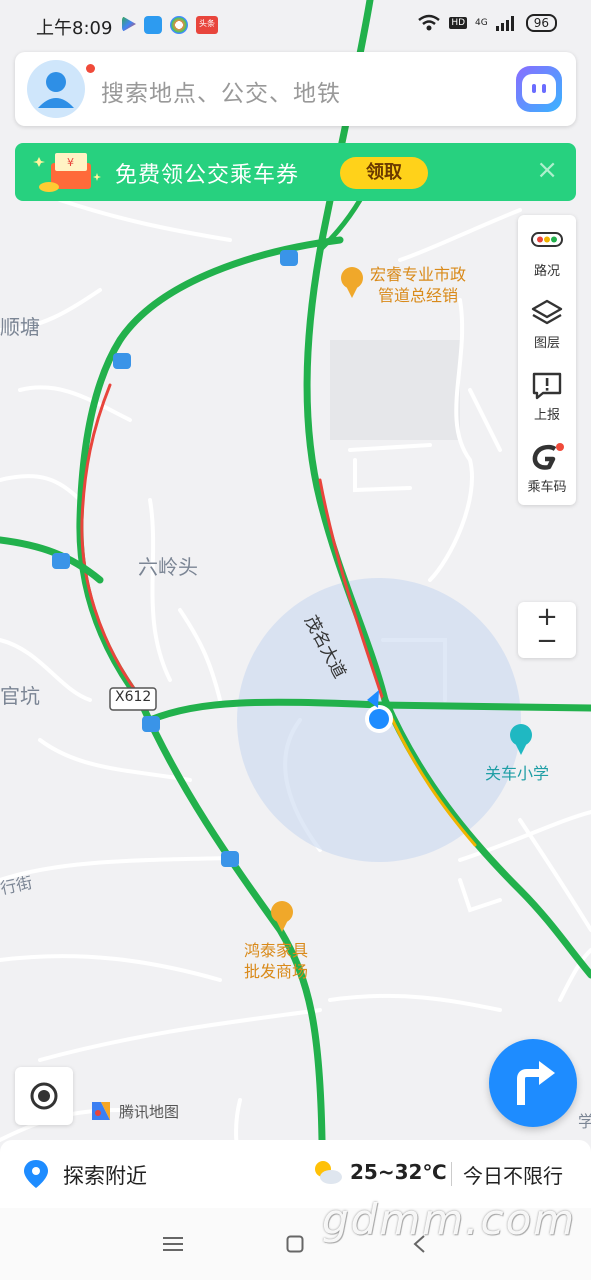  I want to click on menu-icon, so click(173, 1244).